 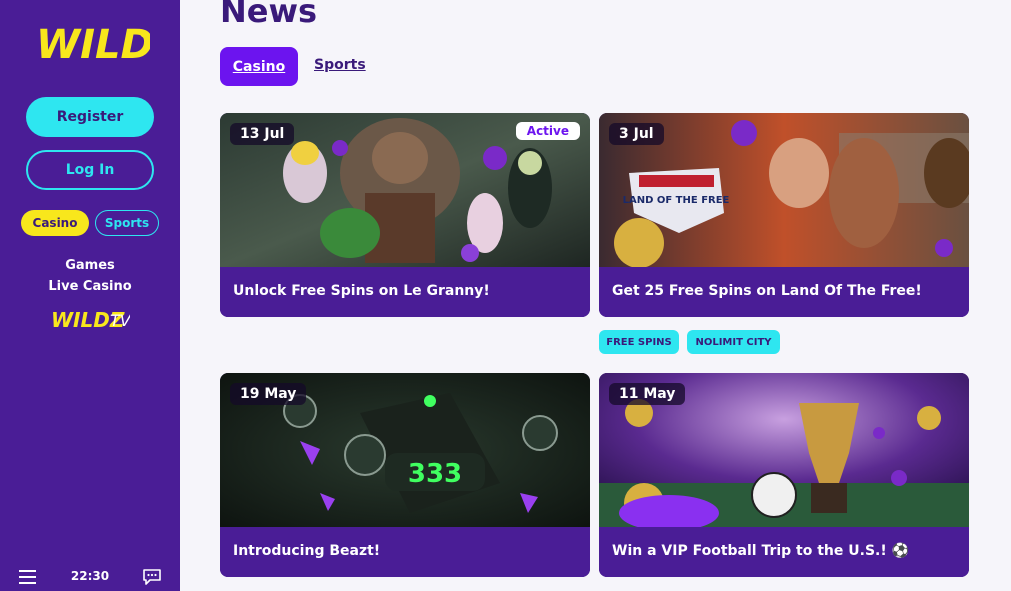 I want to click on sidebar-footer: 22:30, so click(x=90, y=578).